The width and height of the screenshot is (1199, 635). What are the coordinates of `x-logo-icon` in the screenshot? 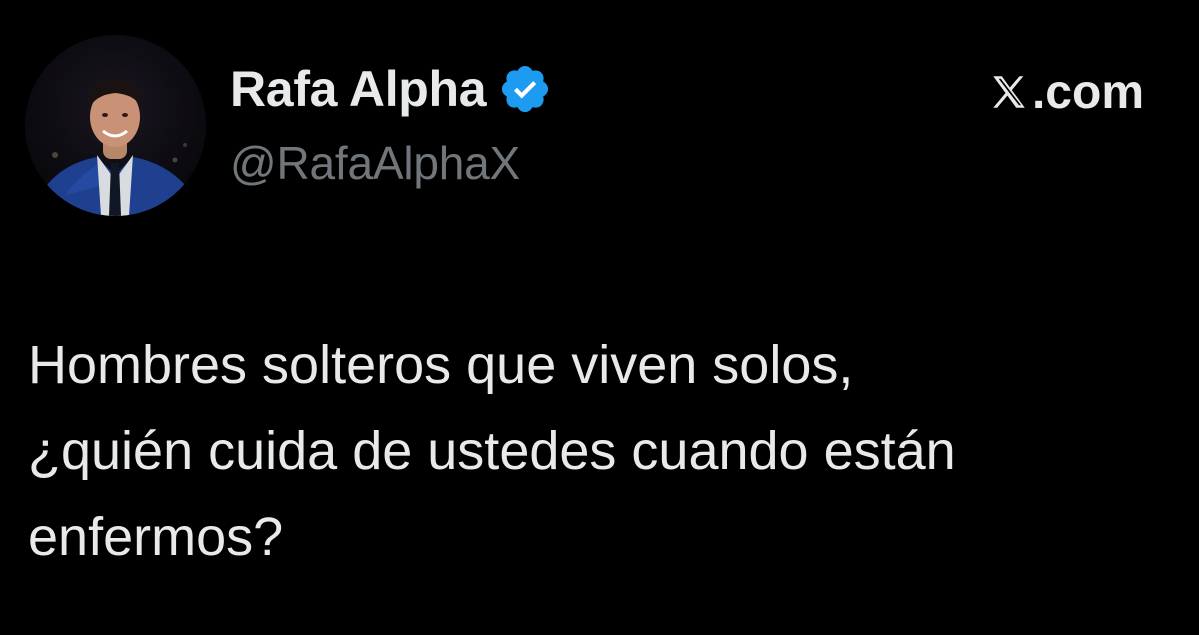 It's located at (1009, 92).